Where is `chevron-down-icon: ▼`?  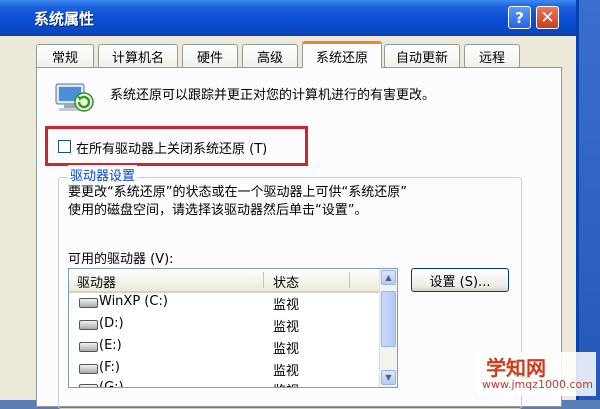 chevron-down-icon: ▼ is located at coordinates (388, 377).